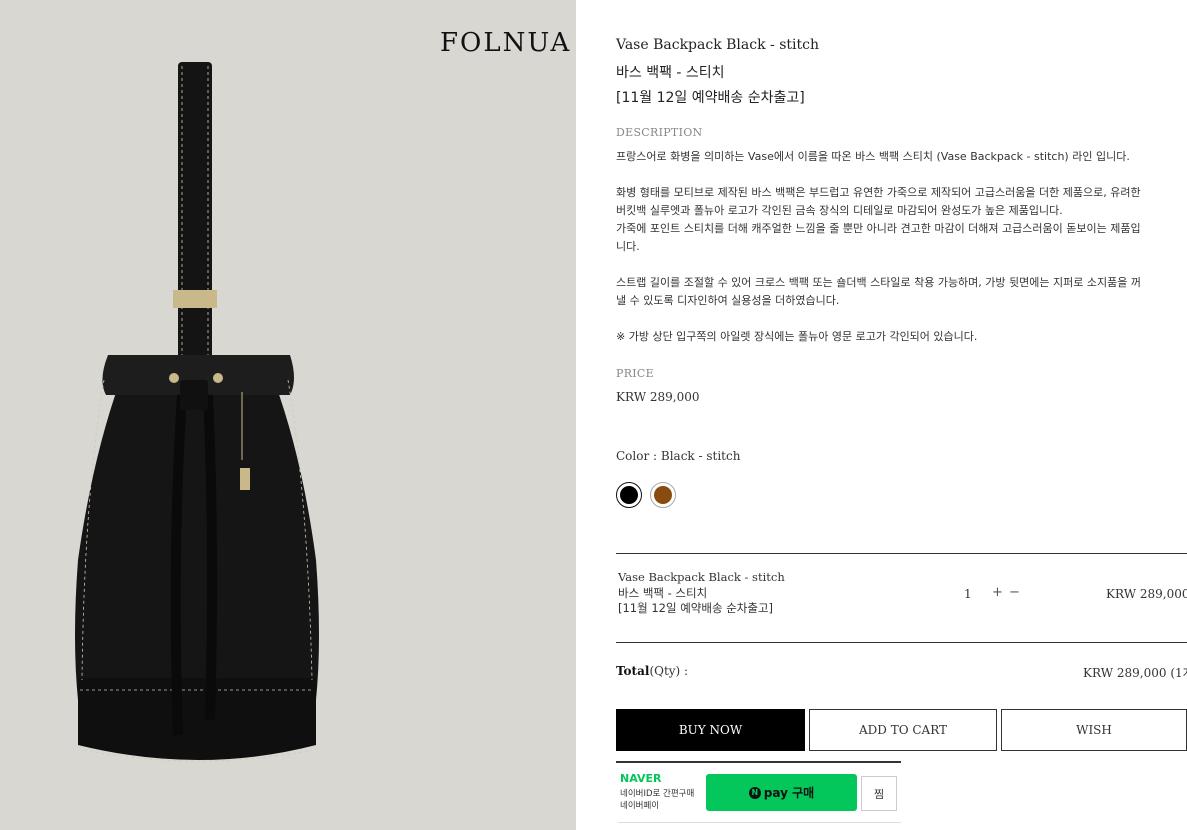 The image size is (1187, 830). Describe the element at coordinates (903, 730) in the screenshot. I see `add-to-cart-button: ADD TO CART` at that location.